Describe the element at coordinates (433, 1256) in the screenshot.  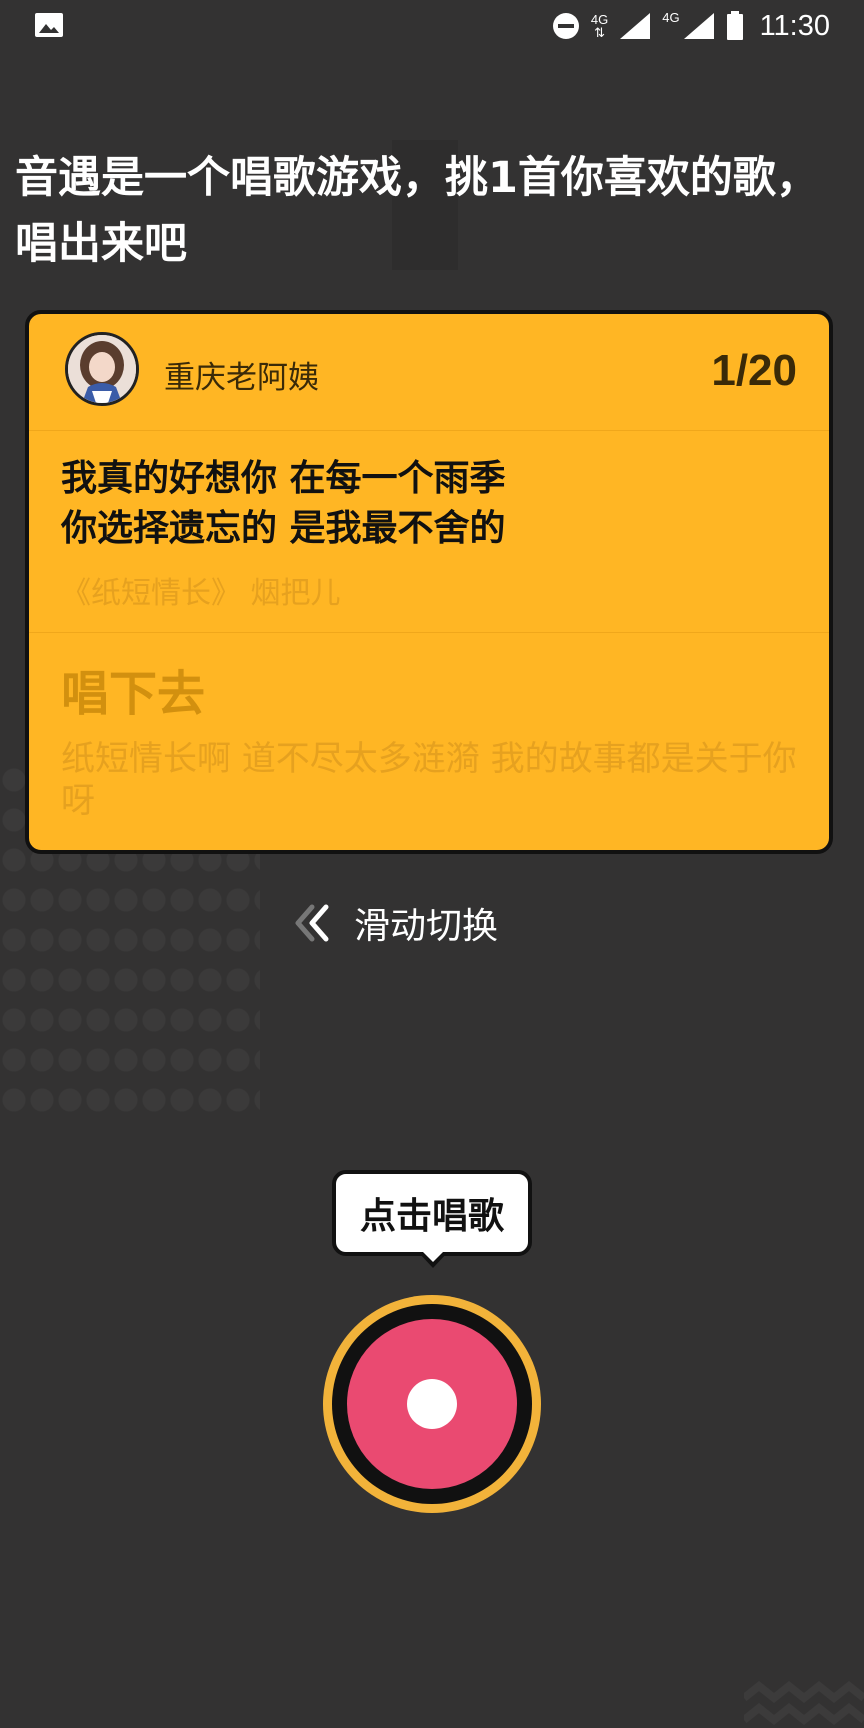
I see `tooltip-tail-inner` at that location.